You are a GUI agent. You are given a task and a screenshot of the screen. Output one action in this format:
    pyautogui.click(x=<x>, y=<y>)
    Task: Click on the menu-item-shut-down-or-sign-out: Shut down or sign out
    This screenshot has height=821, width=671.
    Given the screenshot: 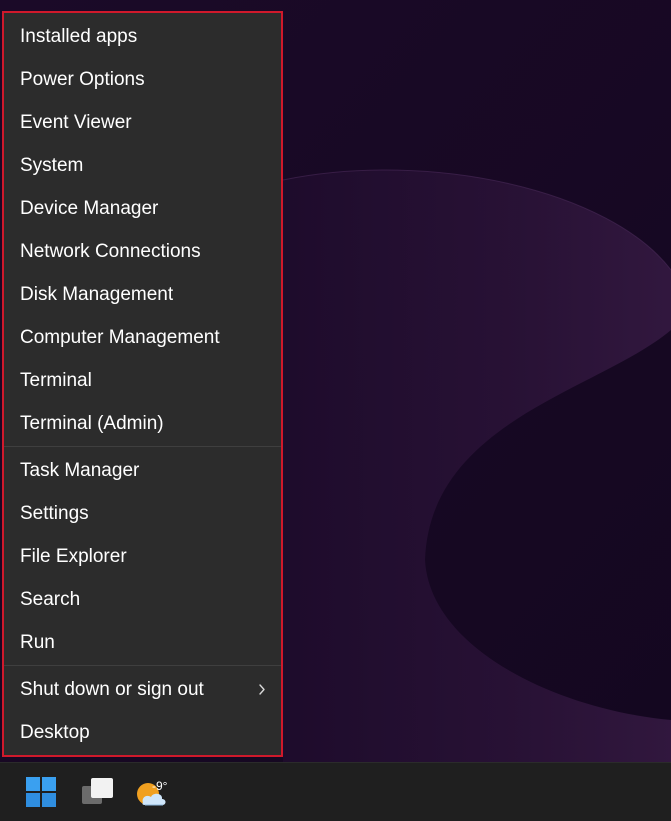 What is the action you would take?
    pyautogui.click(x=142, y=689)
    